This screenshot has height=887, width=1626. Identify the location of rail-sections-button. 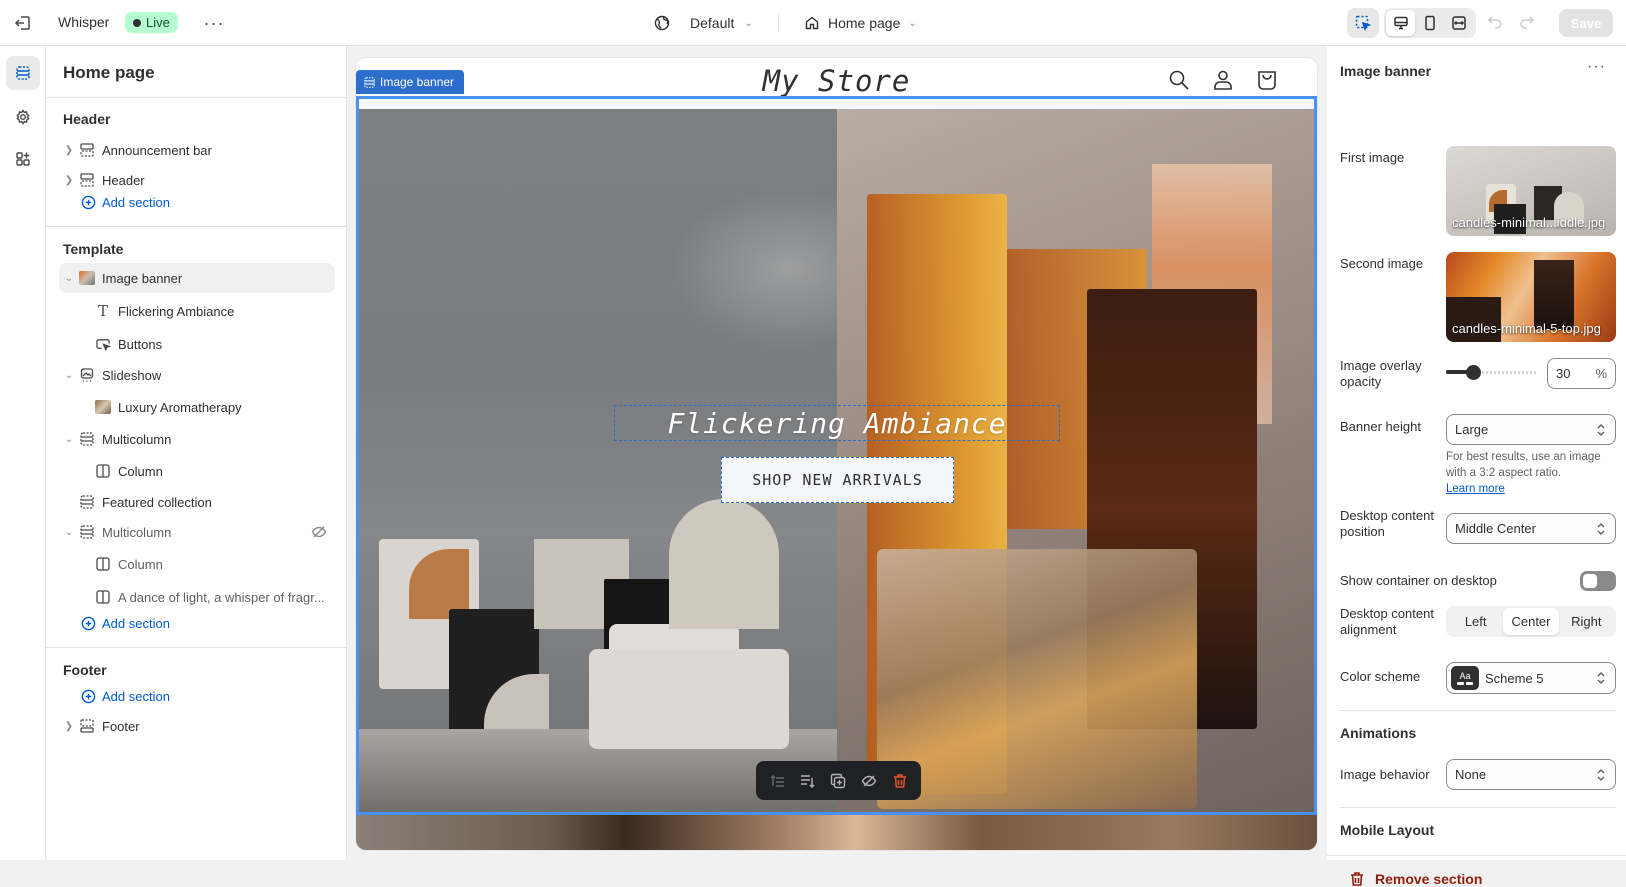
(23, 73).